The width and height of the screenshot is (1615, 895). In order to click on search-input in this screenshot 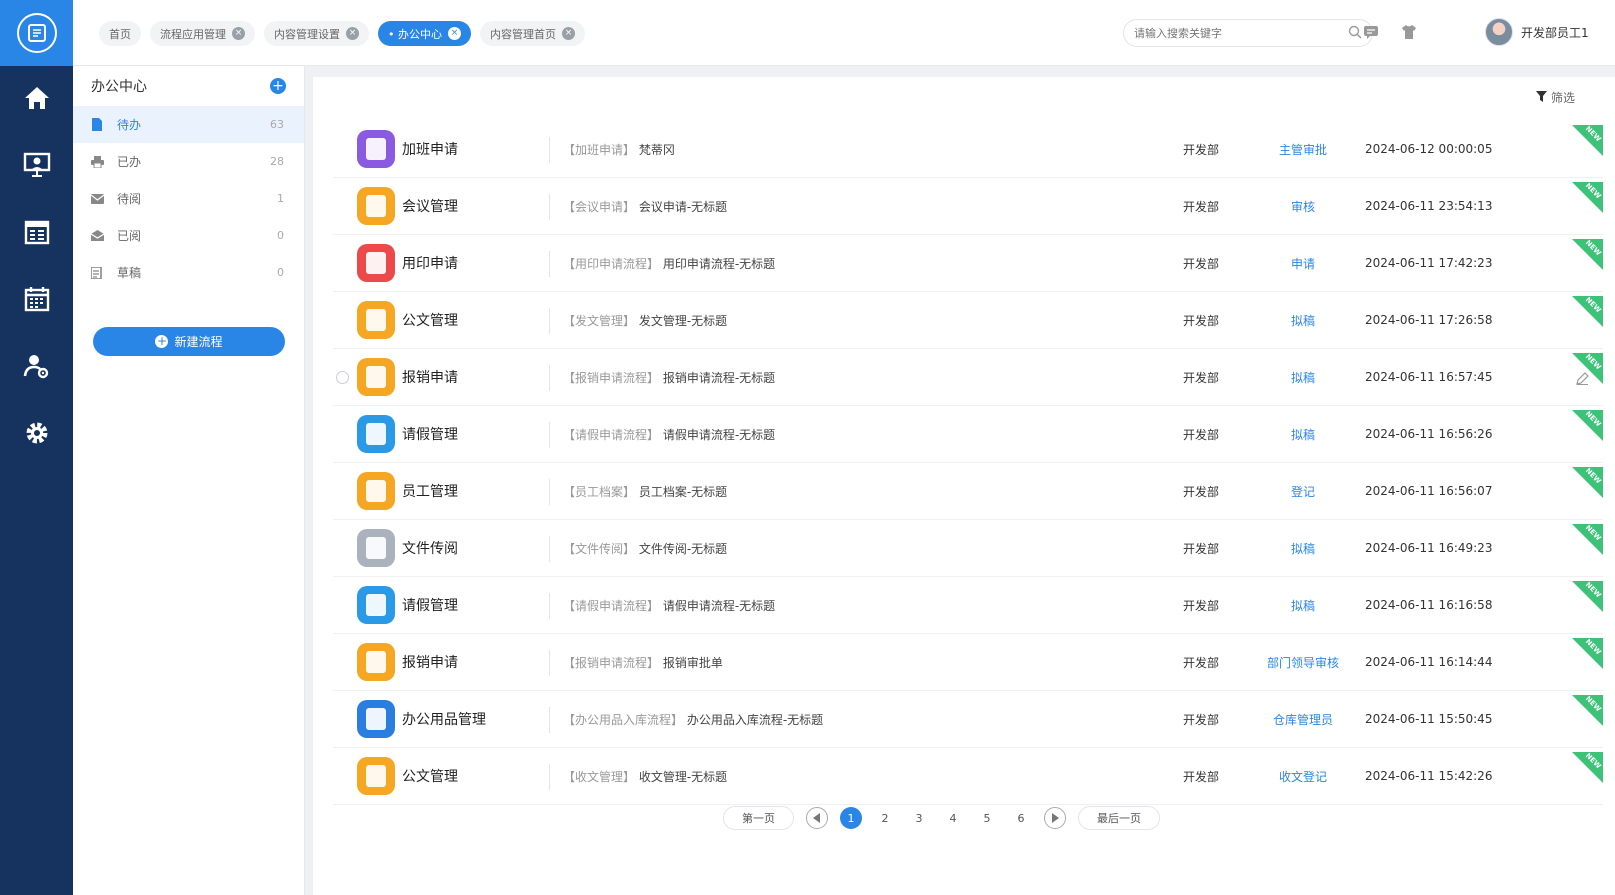, I will do `click(1241, 33)`.